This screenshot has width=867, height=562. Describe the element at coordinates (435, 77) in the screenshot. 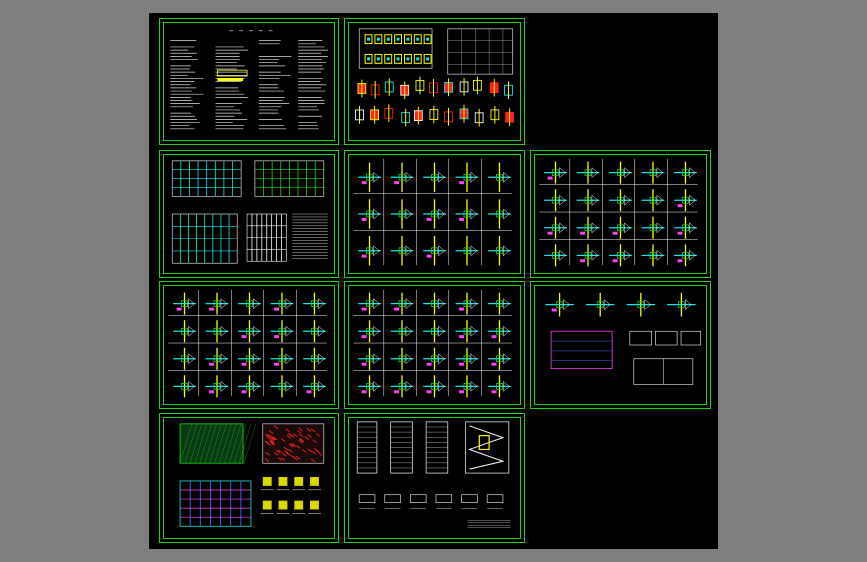

I see `foundation-plan-art` at that location.